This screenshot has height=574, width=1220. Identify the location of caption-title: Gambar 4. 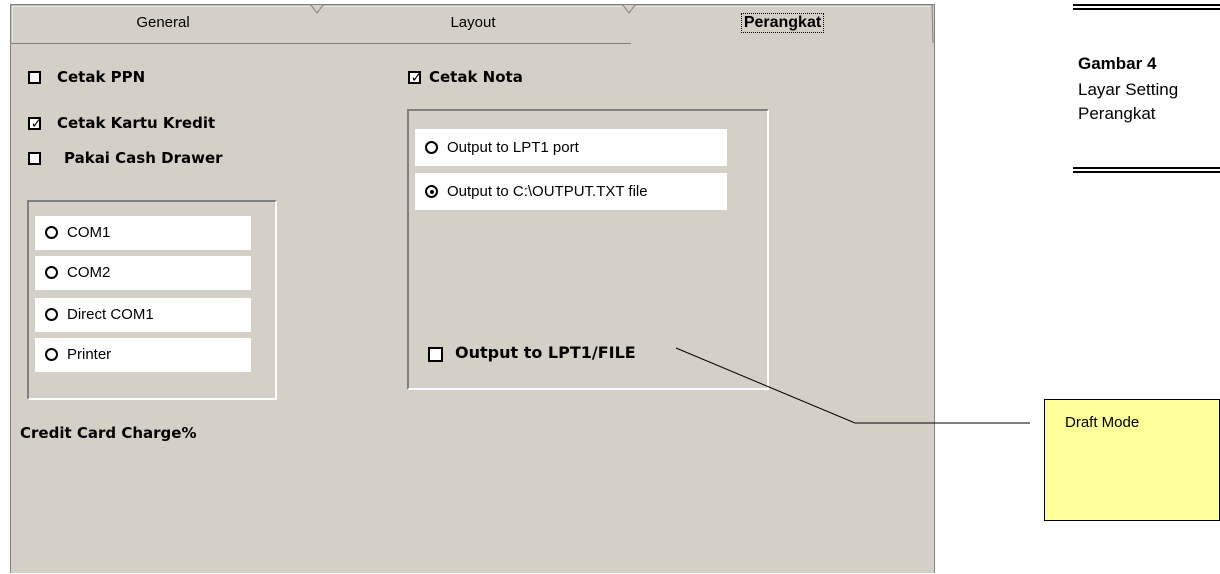
(1117, 63).